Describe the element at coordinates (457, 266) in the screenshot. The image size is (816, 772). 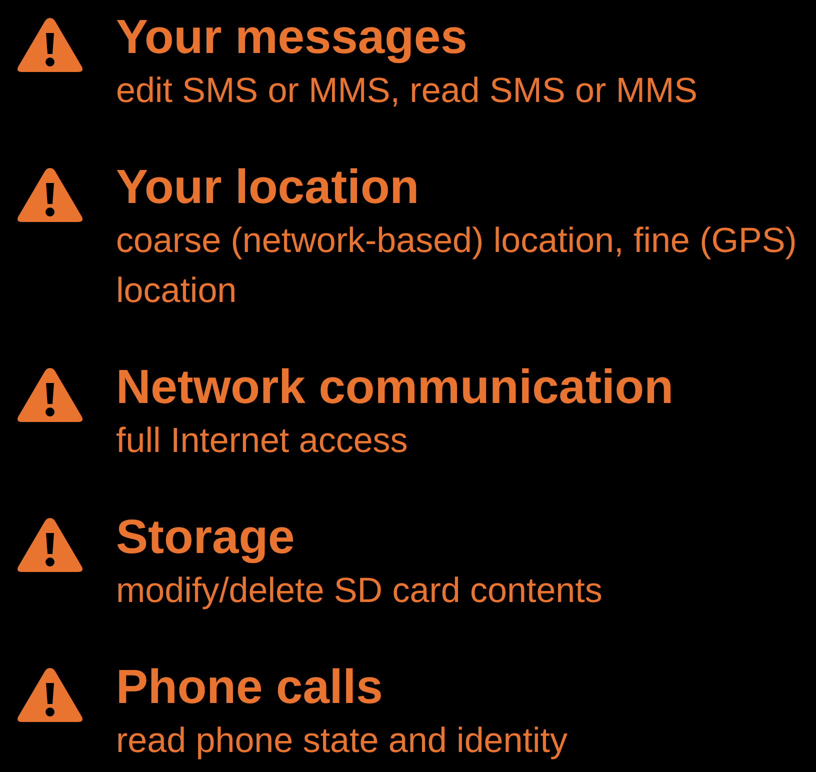
I see `permission-description: coarse (network-based) location, fine (GPS) location` at that location.